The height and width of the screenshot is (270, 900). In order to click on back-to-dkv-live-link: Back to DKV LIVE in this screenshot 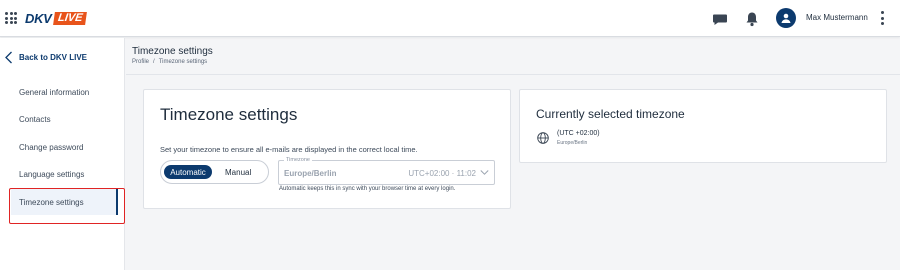, I will do `click(45, 57)`.